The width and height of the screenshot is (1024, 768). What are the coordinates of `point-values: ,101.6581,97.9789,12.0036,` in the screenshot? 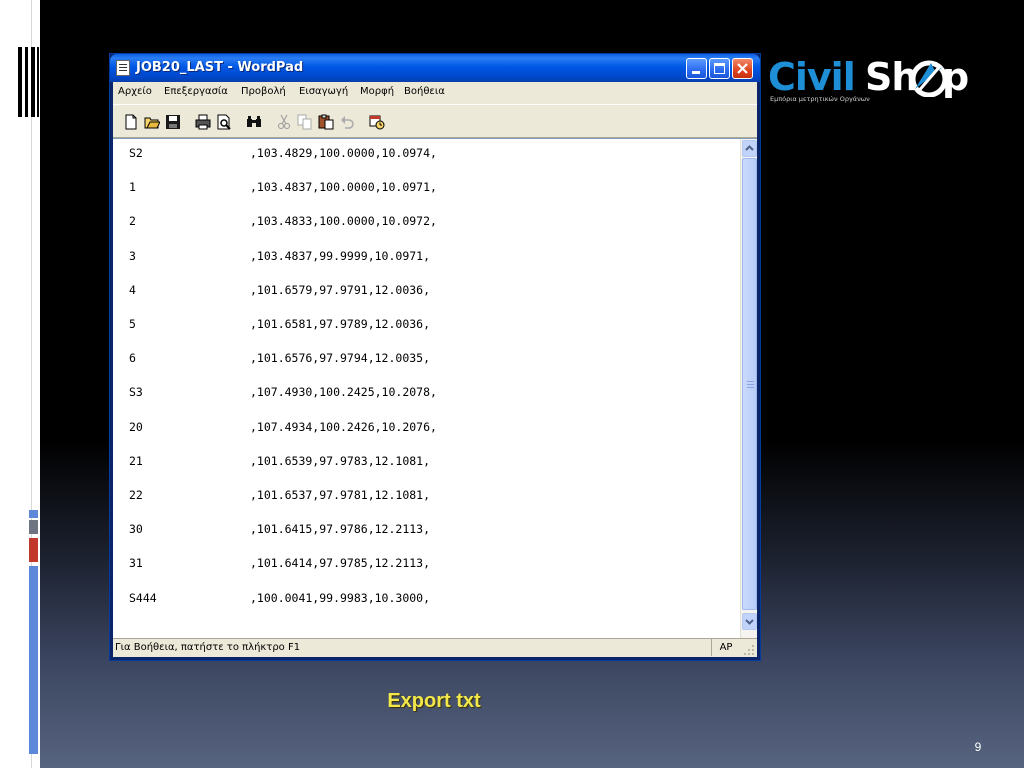 It's located at (340, 324).